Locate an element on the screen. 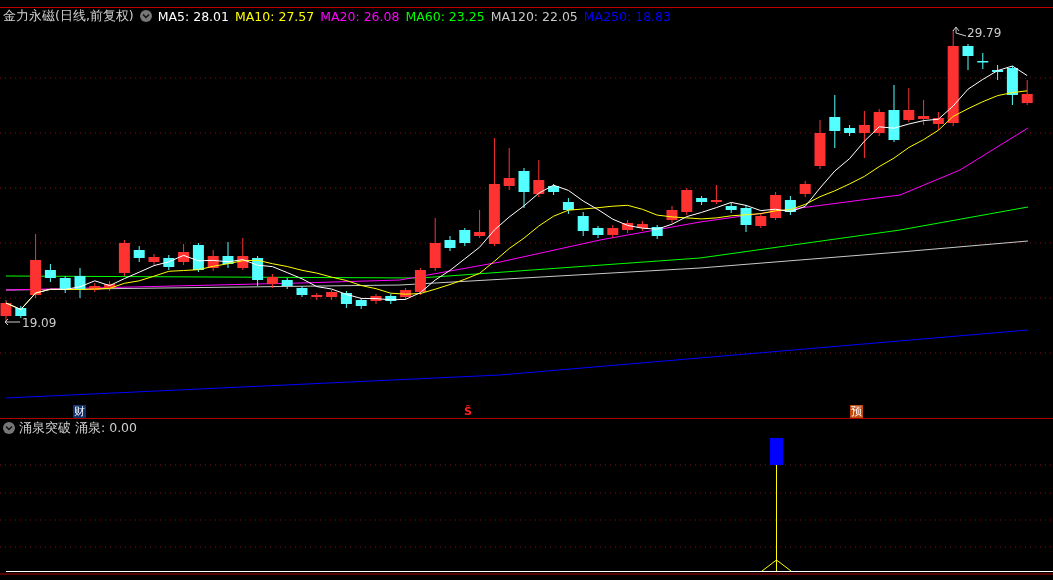 The width and height of the screenshot is (1053, 580). moving-average-label: MA120: 22.05 is located at coordinates (534, 16).